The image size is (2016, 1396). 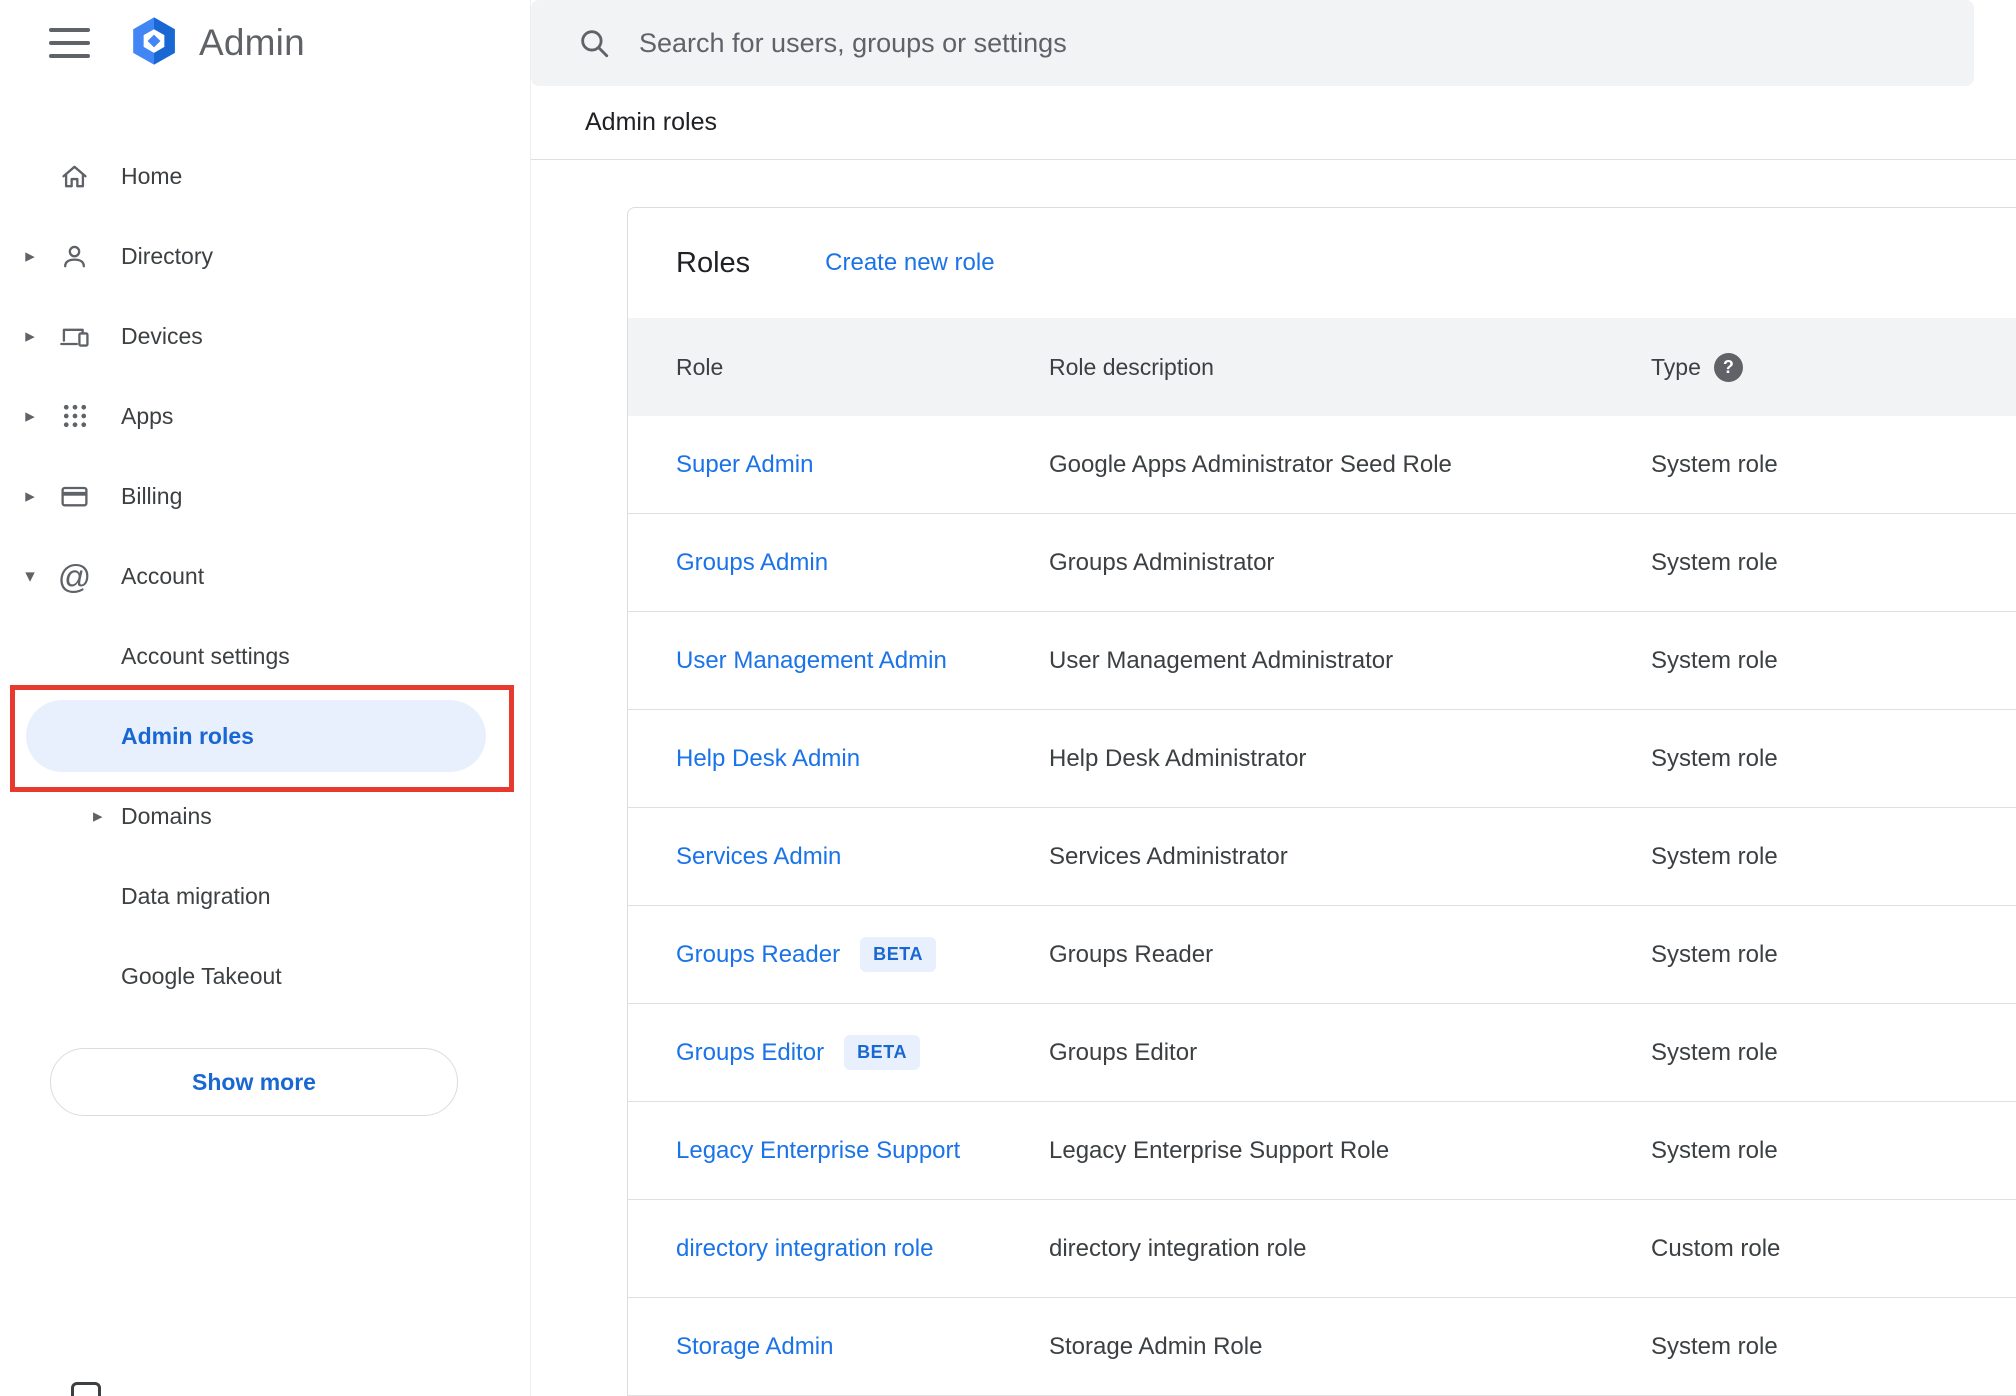 I want to click on column-header-type-label: Type, so click(x=1676, y=366).